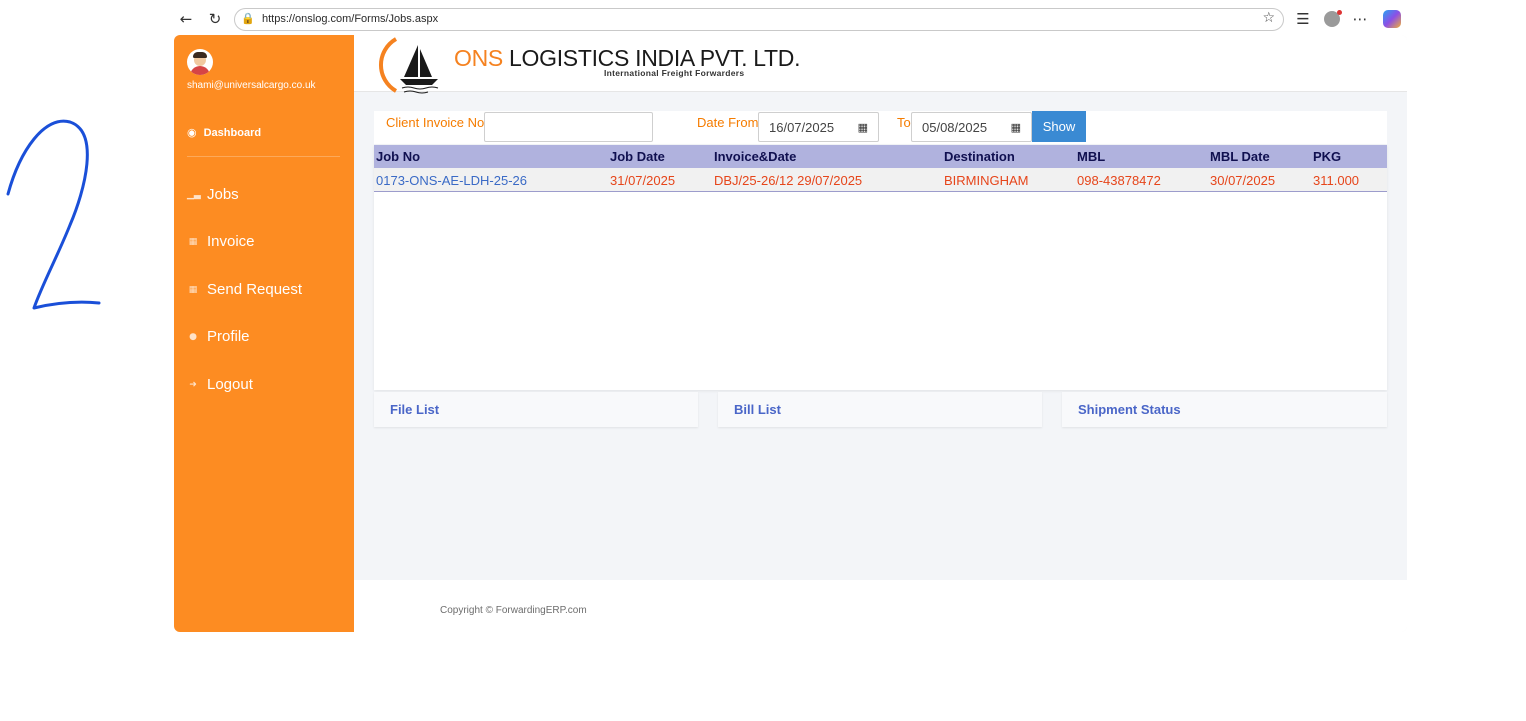  I want to click on sidebar-item-label: Logout, so click(230, 384).